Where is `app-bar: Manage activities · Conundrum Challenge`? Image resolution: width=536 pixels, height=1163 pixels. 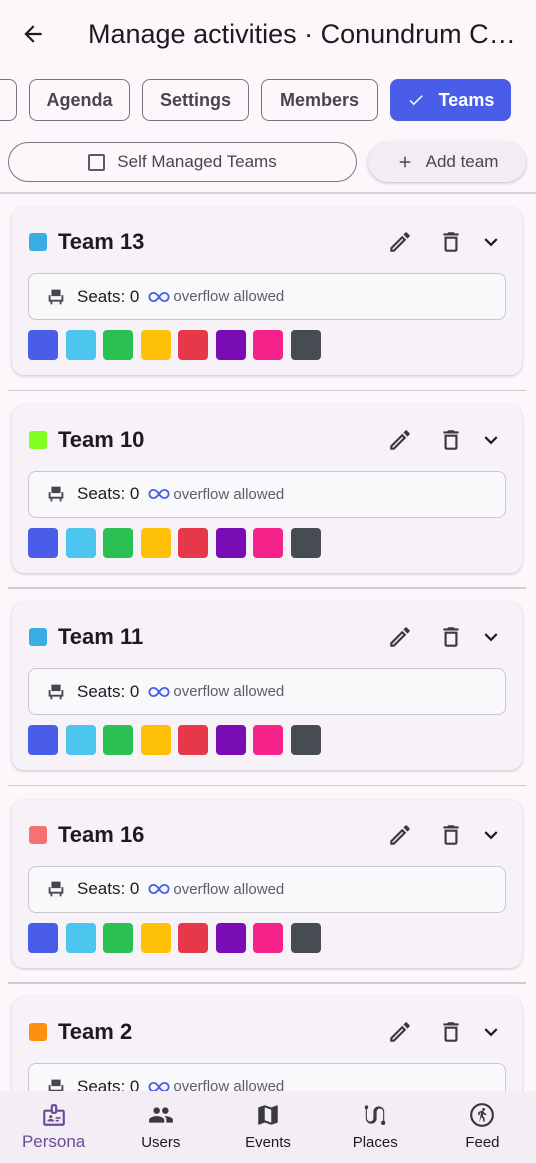
app-bar: Manage activities · Conundrum Challenge is located at coordinates (268, 34).